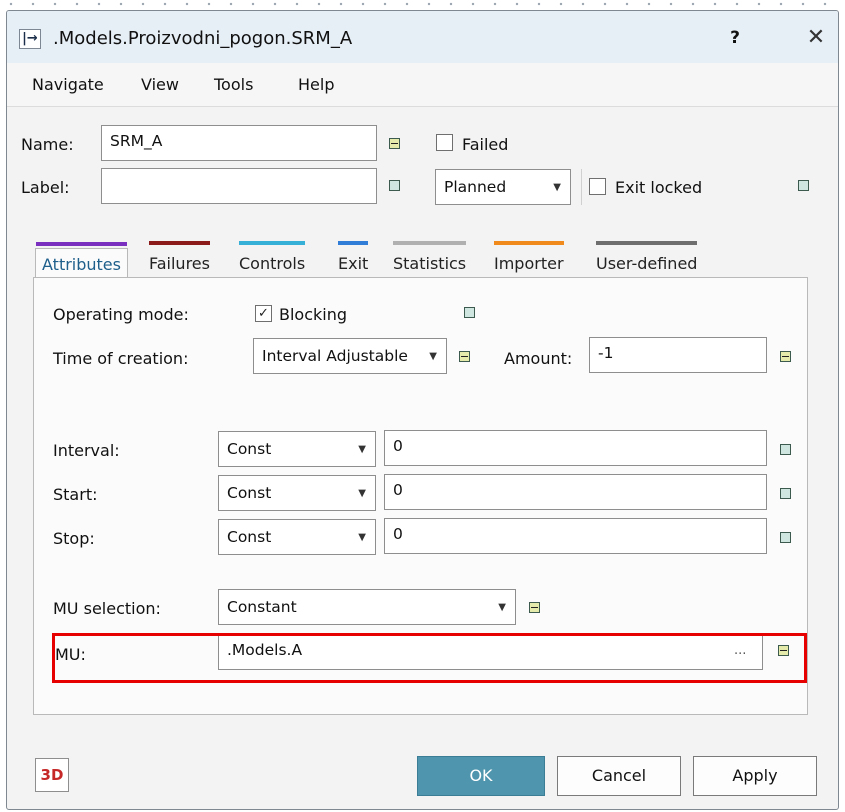 Image resolution: width=845 pixels, height=812 pixels. I want to click on menu-help: Help, so click(316, 84).